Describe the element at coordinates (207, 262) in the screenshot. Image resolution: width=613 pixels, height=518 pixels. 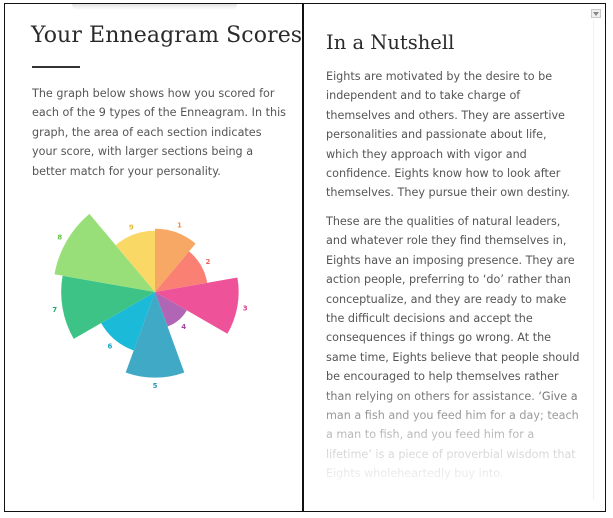
I see `slice-label-2: 2` at that location.